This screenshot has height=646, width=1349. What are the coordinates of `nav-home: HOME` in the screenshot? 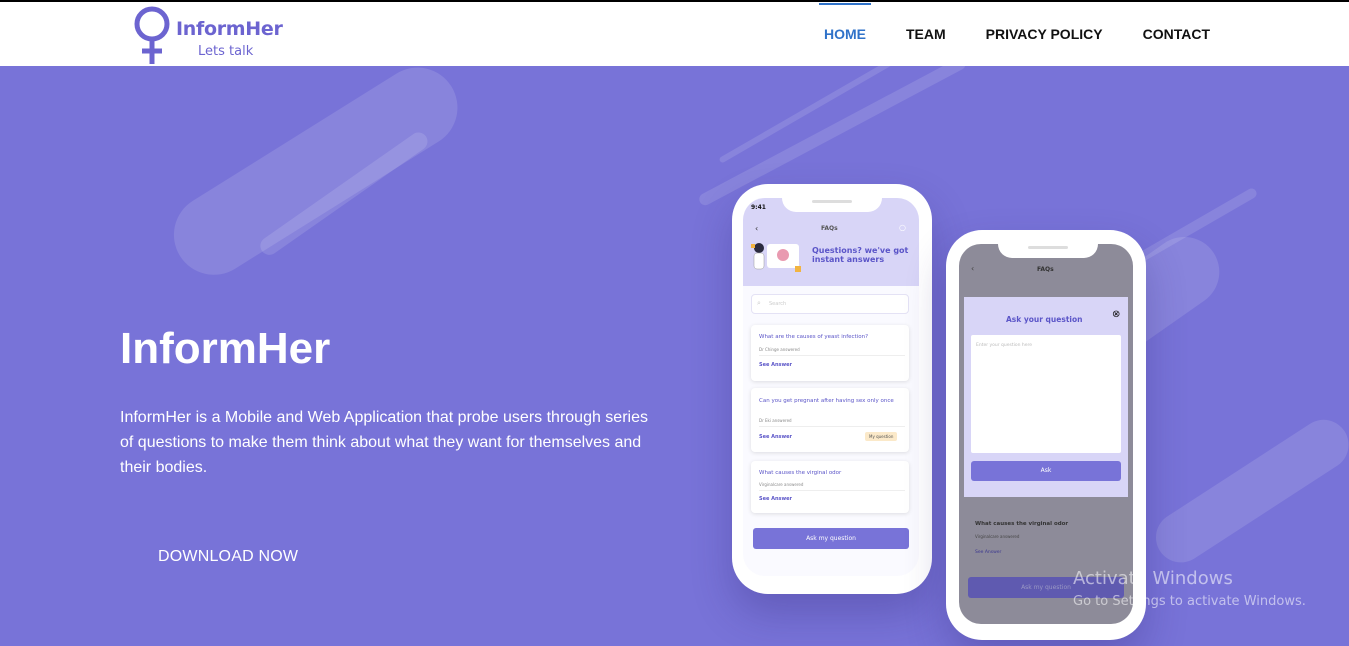 It's located at (844, 34).